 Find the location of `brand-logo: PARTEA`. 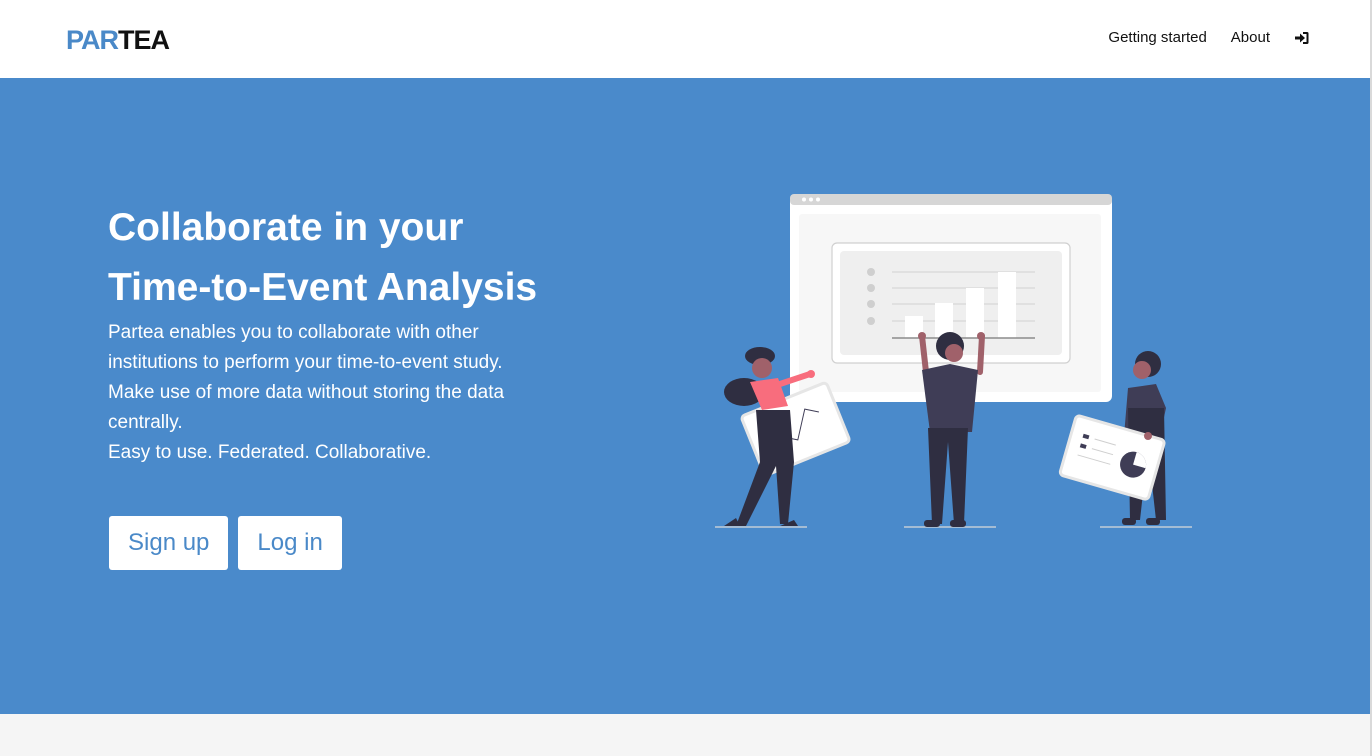

brand-logo: PARTEA is located at coordinates (118, 40).